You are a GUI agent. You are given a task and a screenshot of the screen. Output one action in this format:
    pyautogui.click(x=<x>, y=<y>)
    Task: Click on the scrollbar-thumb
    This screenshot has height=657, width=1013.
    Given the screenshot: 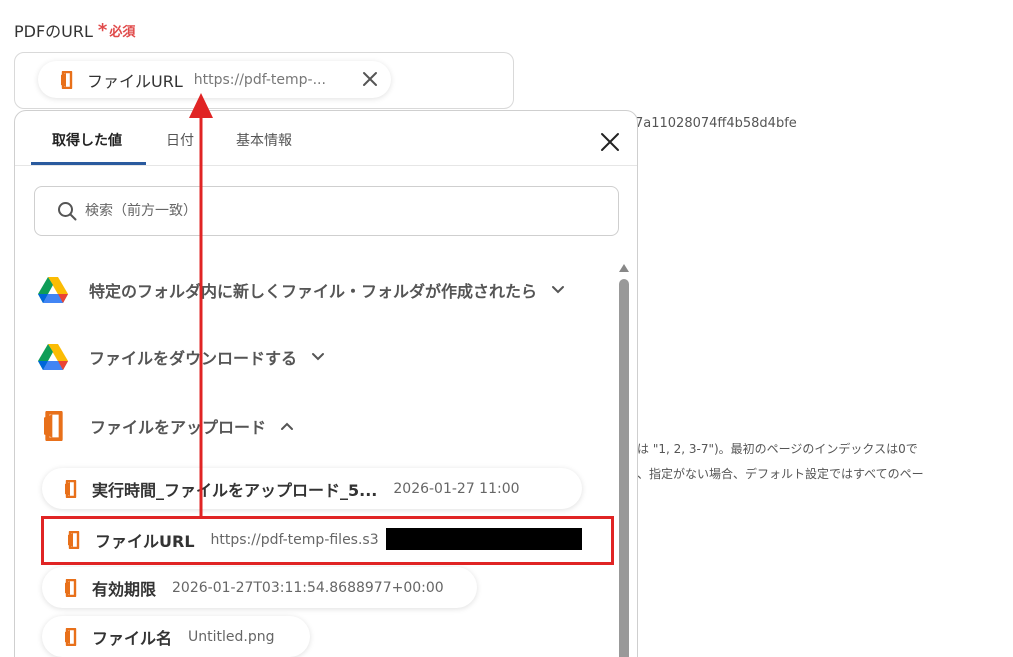 What is the action you would take?
    pyautogui.click(x=624, y=468)
    